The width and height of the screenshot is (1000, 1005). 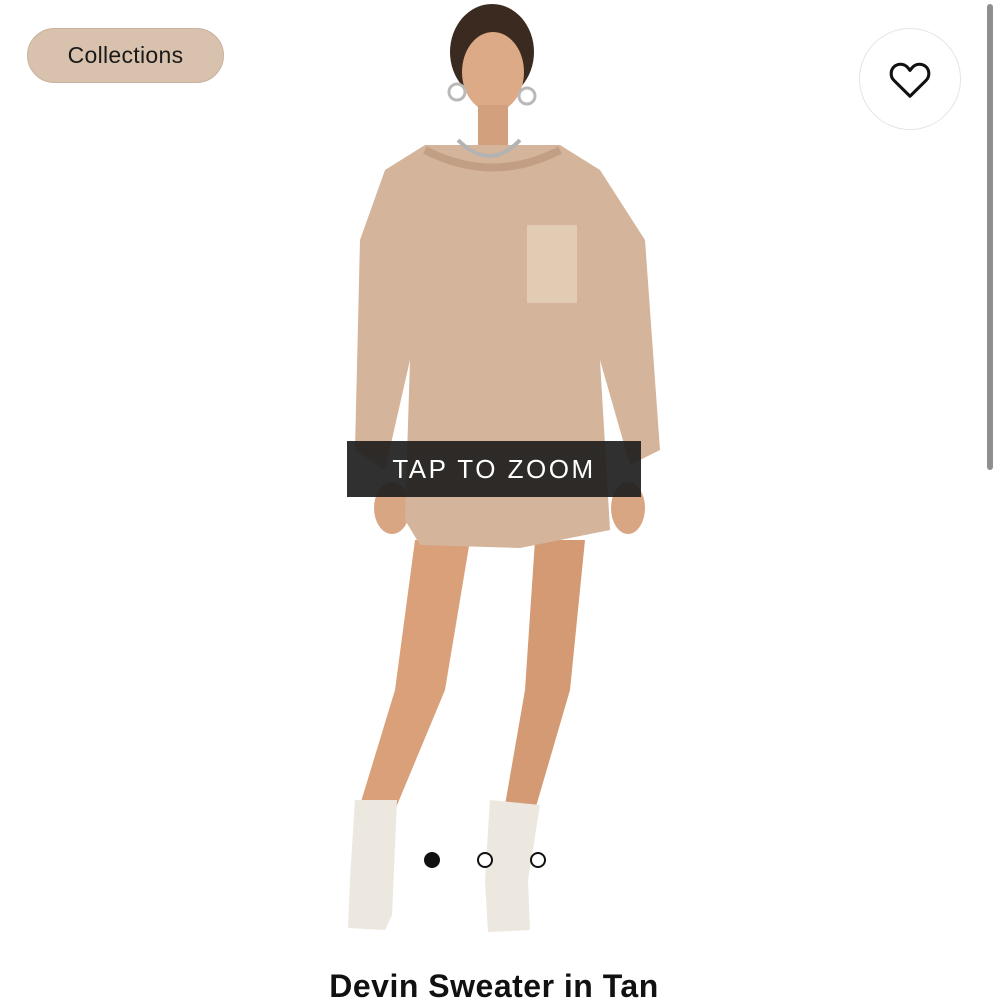 I want to click on image-pager, so click(x=499, y=860).